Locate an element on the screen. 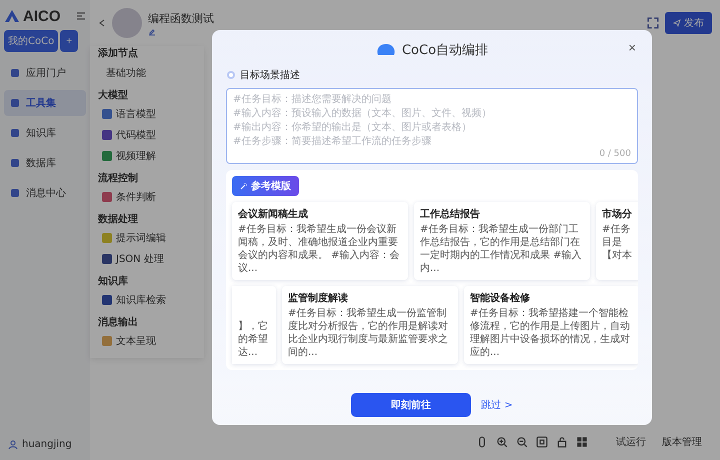  mascot-icon is located at coordinates (386, 50).